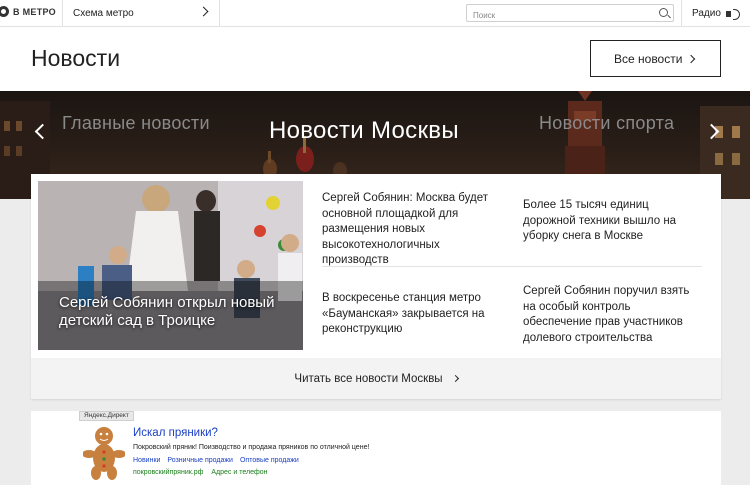  Describe the element at coordinates (76, 58) in the screenshot. I see `page-title: Новости` at that location.